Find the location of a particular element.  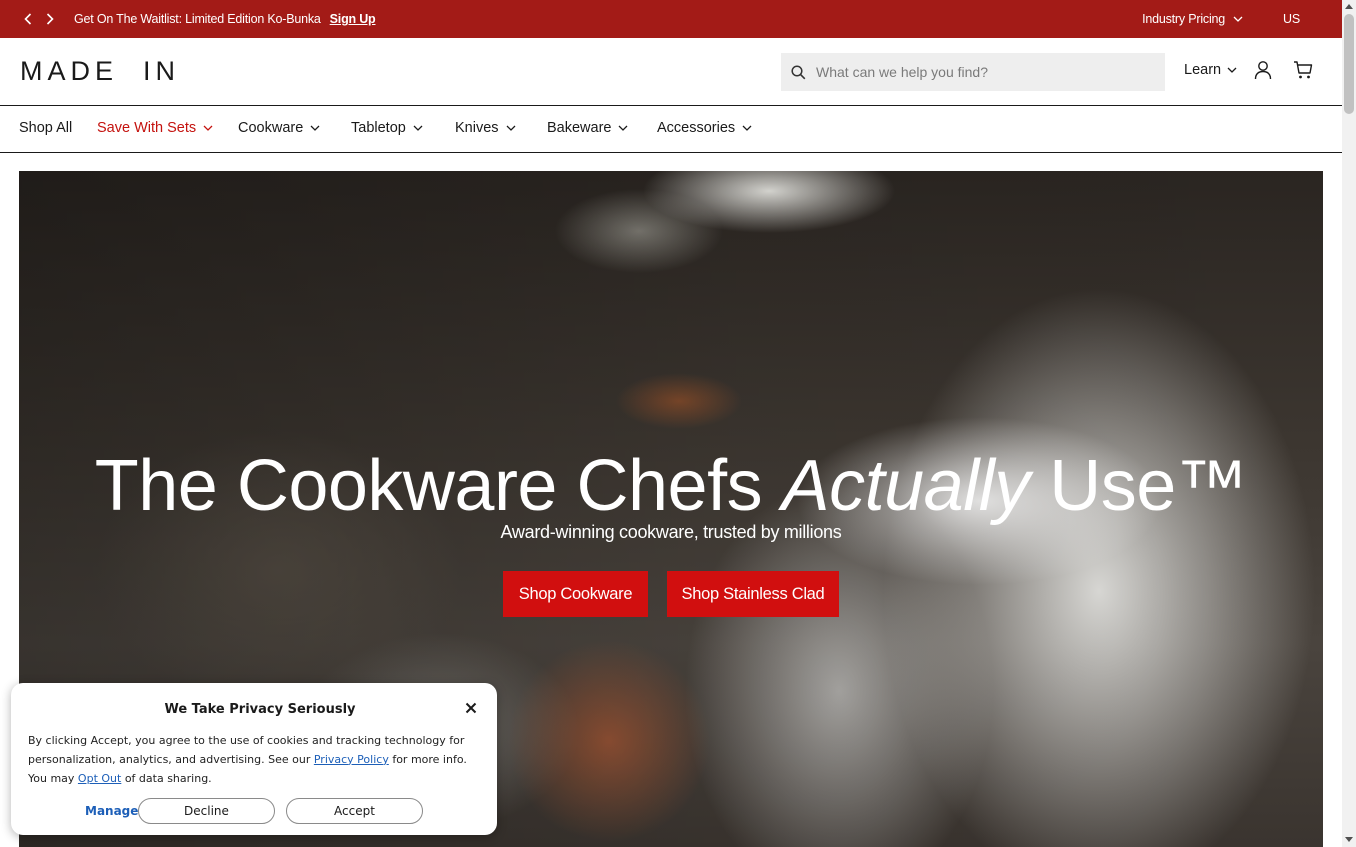

shop-stainless-clad-button: Shop Stainless Clad is located at coordinates (753, 594).